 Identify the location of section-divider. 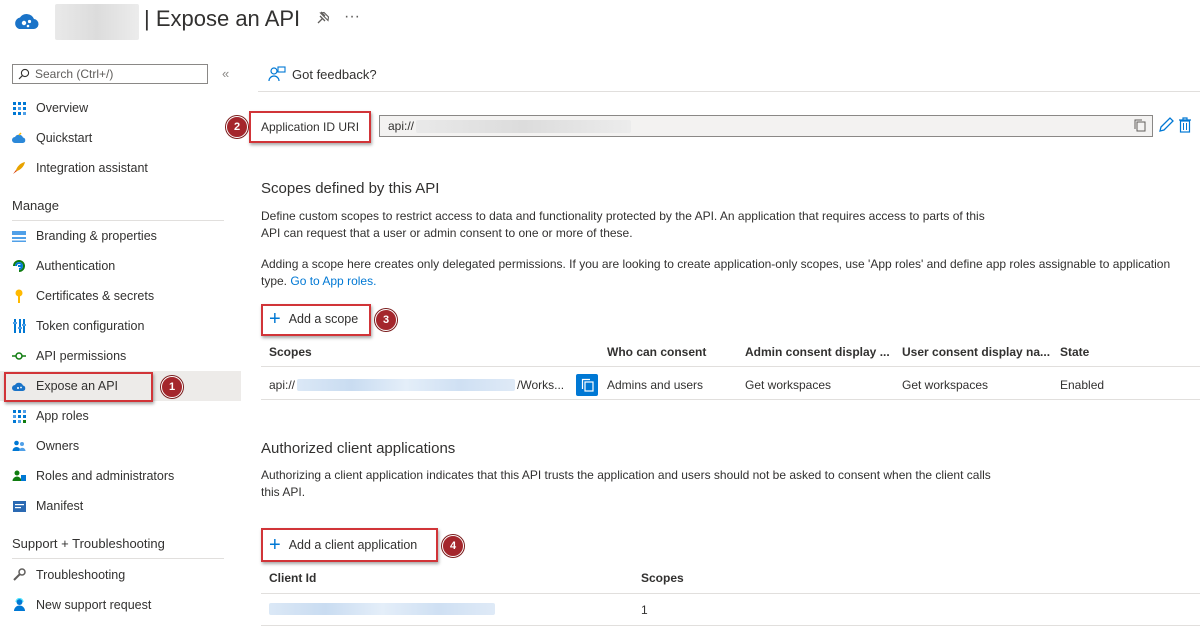
(118, 558).